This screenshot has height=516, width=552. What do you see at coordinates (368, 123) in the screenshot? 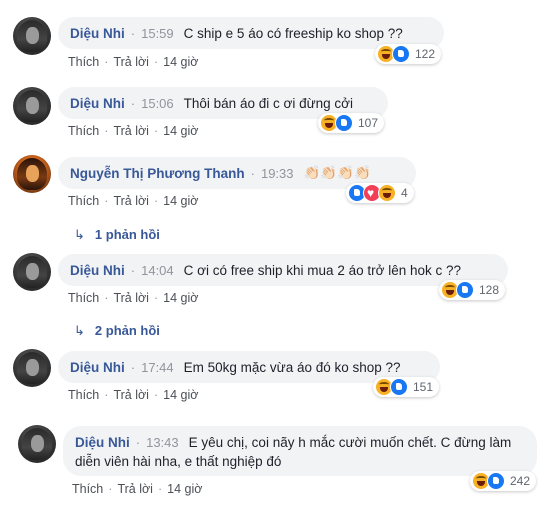
I see `reaction-count: 107` at bounding box center [368, 123].